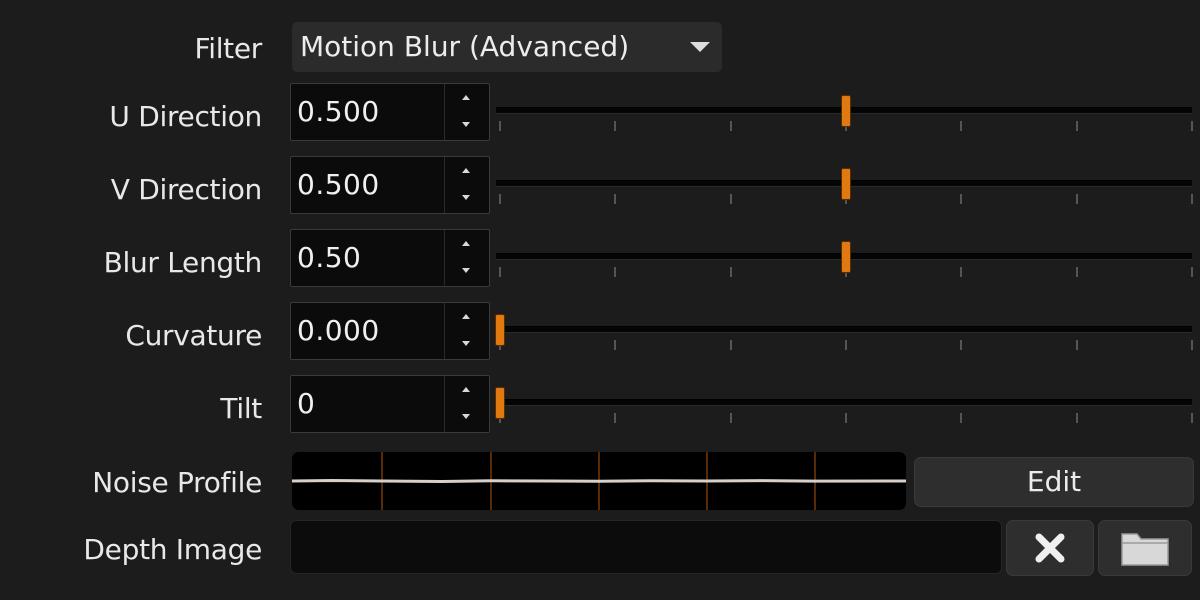 The image size is (1200, 600). I want to click on close-icon, so click(1050, 548).